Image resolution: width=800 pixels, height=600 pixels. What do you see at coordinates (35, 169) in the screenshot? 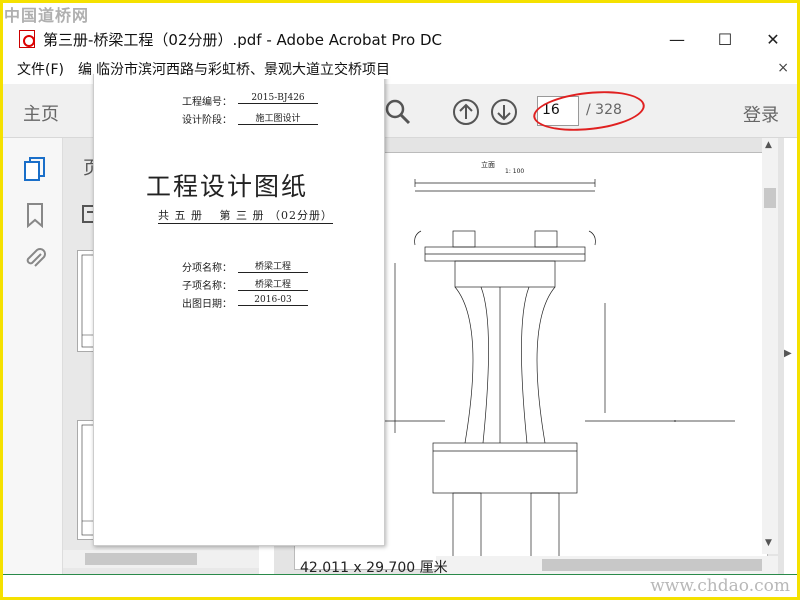
I see `page-thumbnails-icon` at bounding box center [35, 169].